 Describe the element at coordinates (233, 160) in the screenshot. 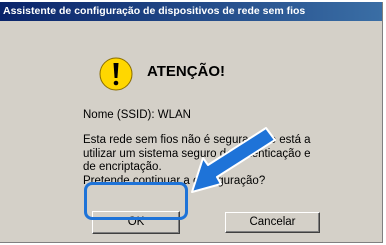

I see `arrow-pointer-icon` at that location.